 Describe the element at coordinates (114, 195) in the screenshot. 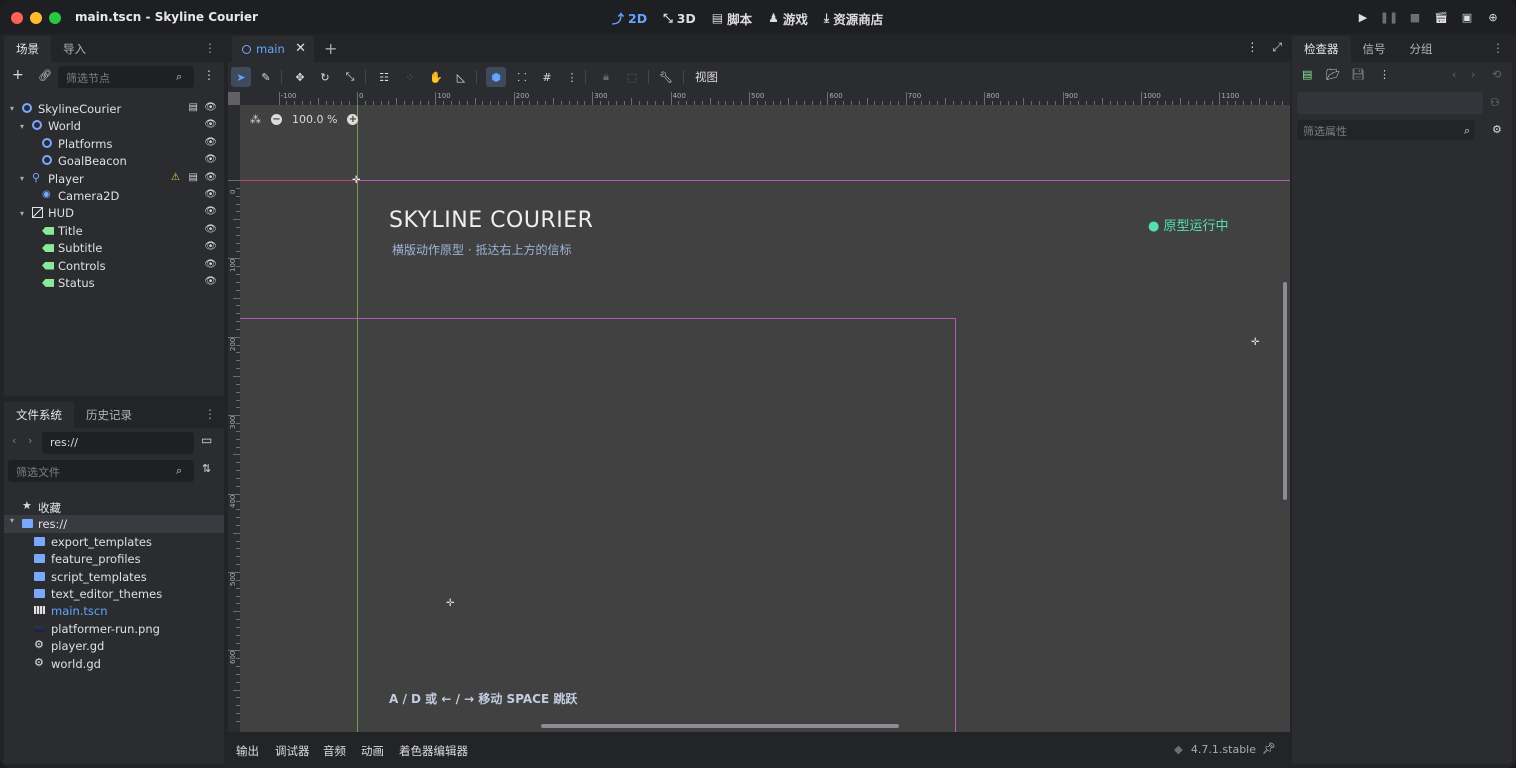

I see `scene-node-camera2d: ◉ Camera2D 👁︎` at that location.